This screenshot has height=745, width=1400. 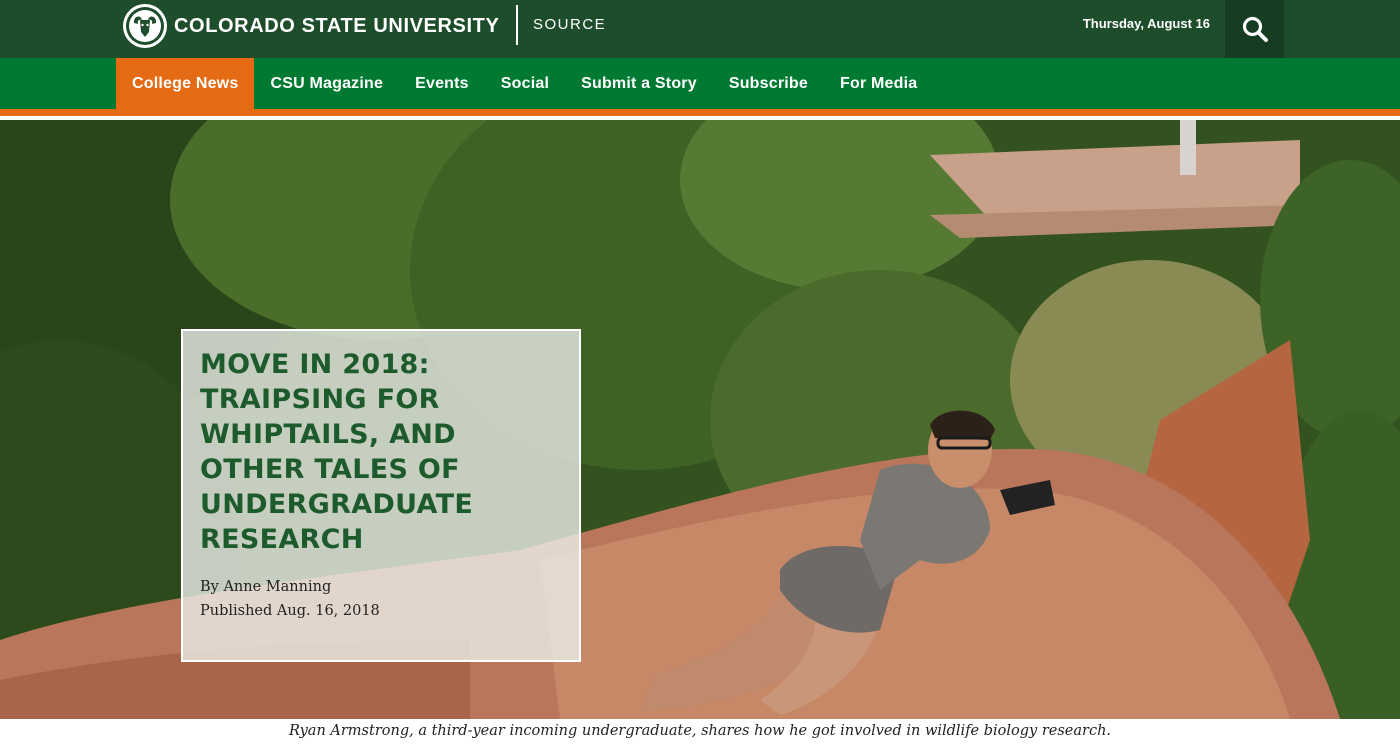 I want to click on source-section-link: SOURCE, so click(x=569, y=24).